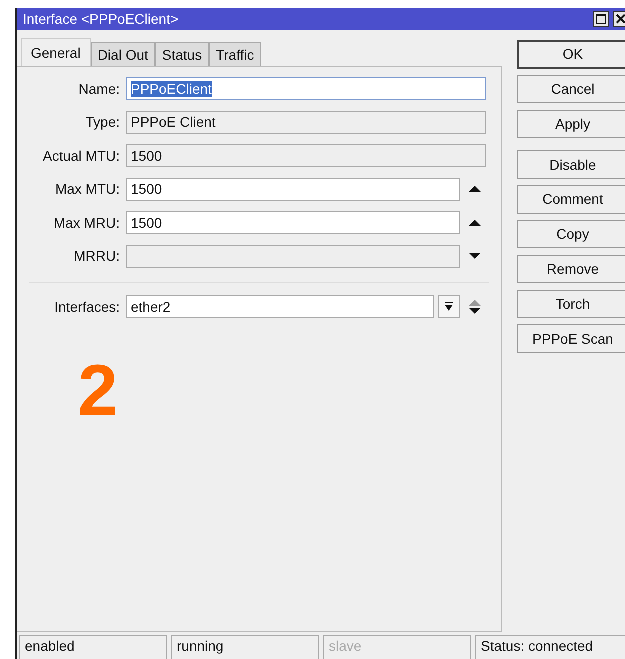  What do you see at coordinates (99, 88) in the screenshot?
I see `field-label: Name:` at bounding box center [99, 88].